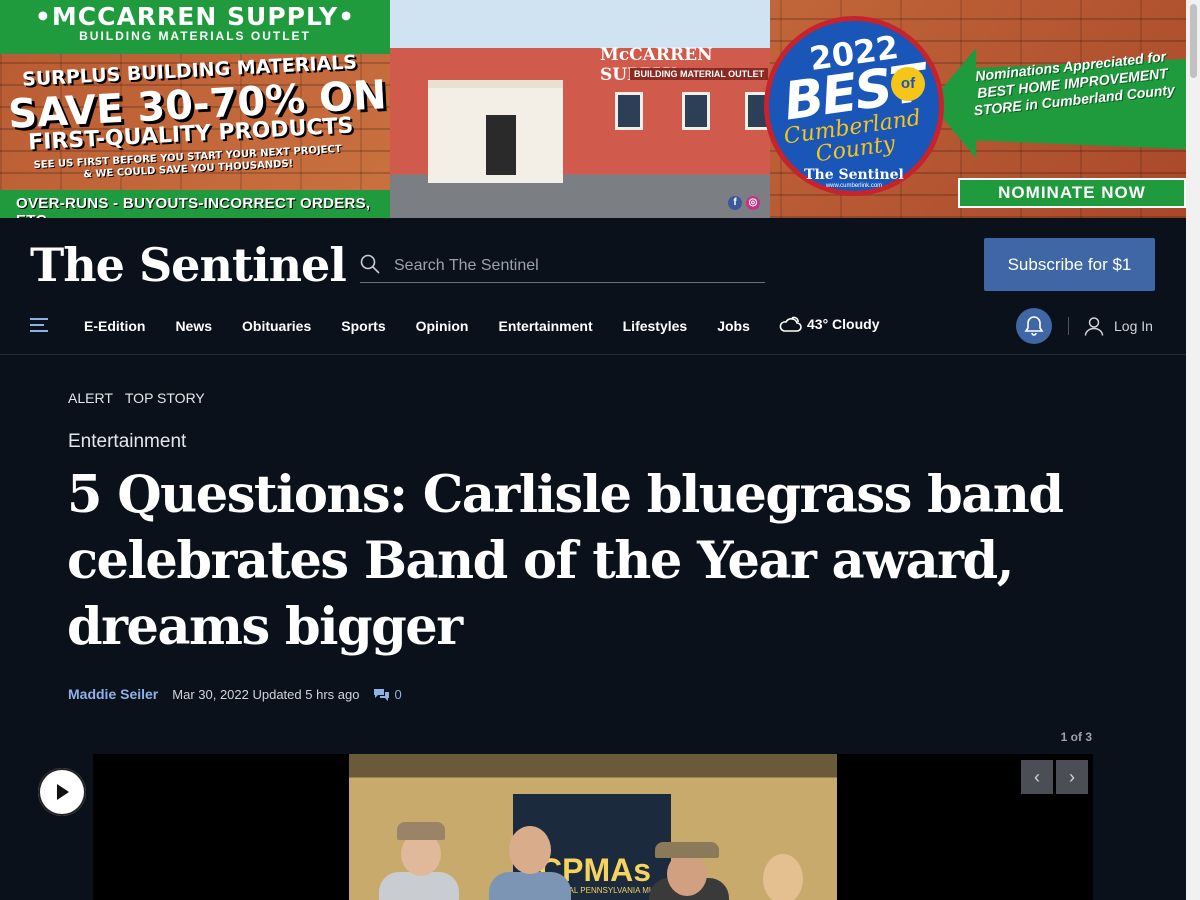 The image size is (1200, 900). Describe the element at coordinates (753, 203) in the screenshot. I see `instagram-icon: ◎` at that location.